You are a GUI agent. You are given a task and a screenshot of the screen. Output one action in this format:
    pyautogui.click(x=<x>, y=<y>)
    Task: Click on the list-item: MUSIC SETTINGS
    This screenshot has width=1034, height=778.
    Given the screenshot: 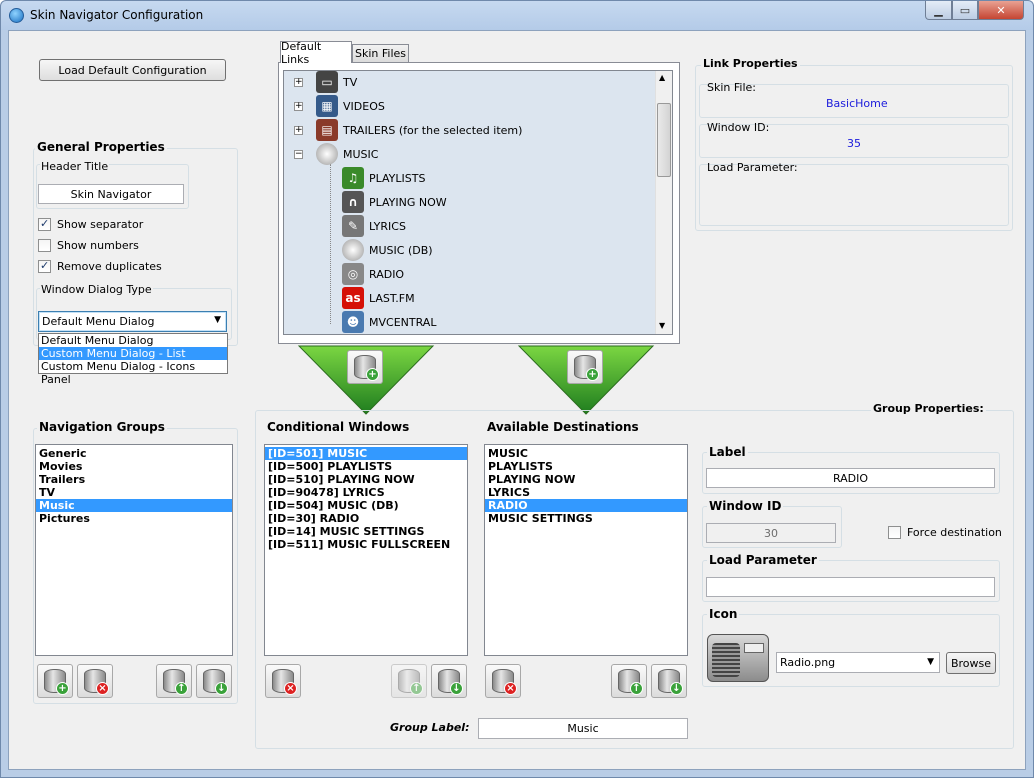 What is the action you would take?
    pyautogui.click(x=586, y=518)
    